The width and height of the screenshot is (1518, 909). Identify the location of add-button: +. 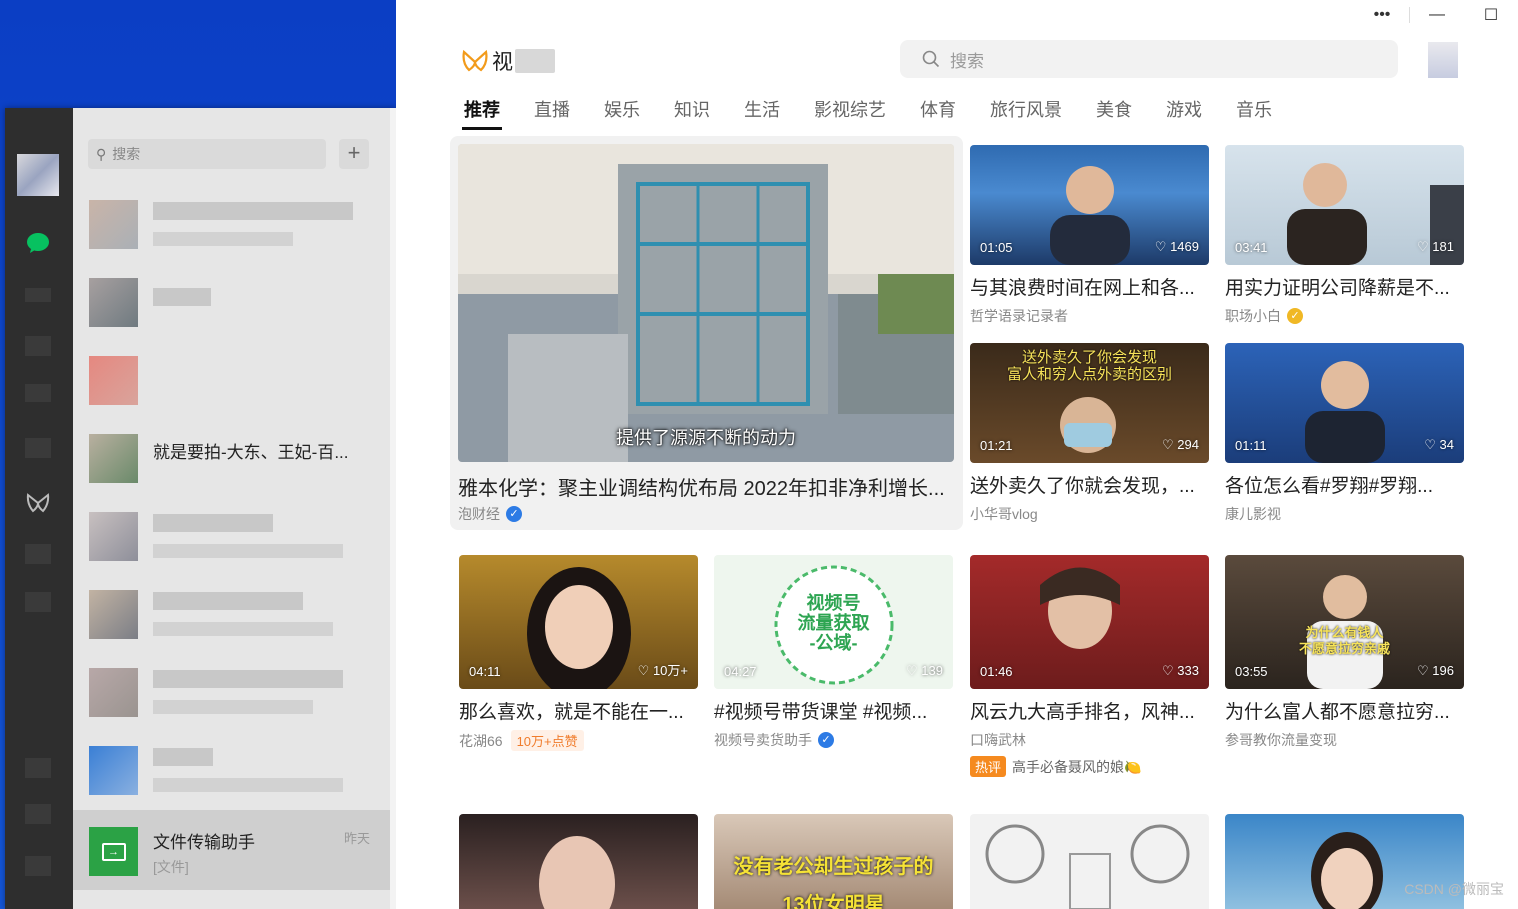
(354, 154).